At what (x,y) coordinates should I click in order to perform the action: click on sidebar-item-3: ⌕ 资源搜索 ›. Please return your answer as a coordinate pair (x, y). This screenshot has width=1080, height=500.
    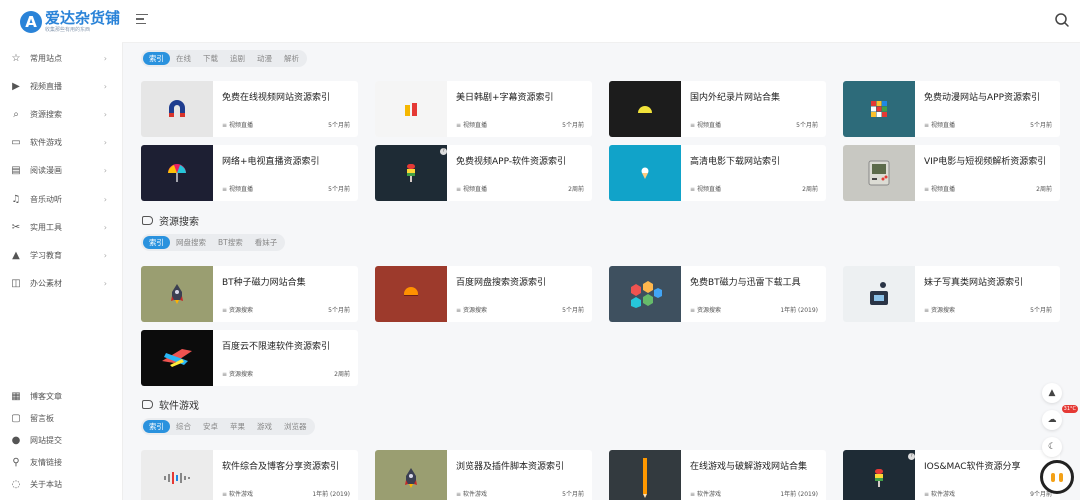
    Looking at the image, I should click on (61, 114).